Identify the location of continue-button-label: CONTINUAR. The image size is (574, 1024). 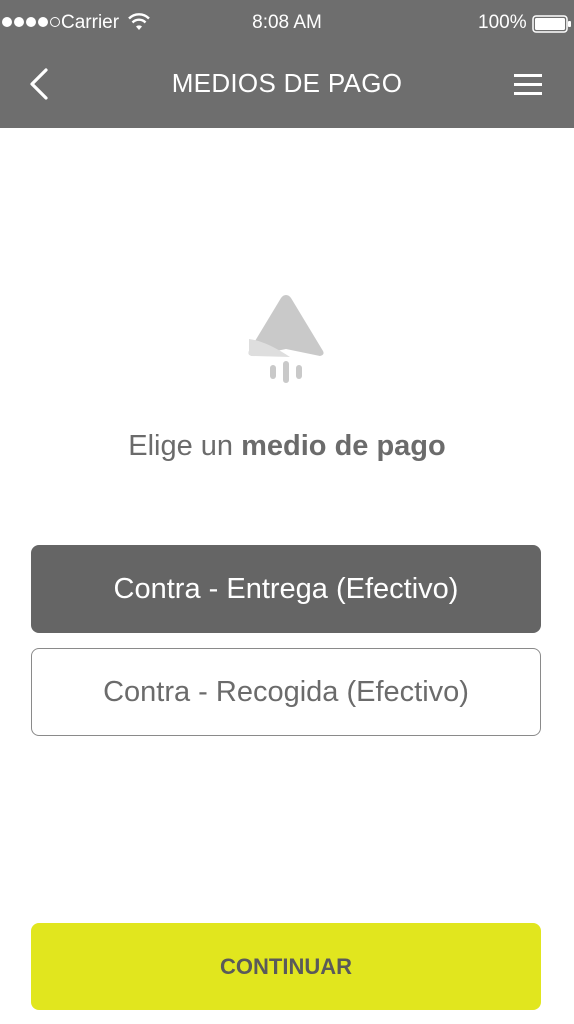
(286, 966).